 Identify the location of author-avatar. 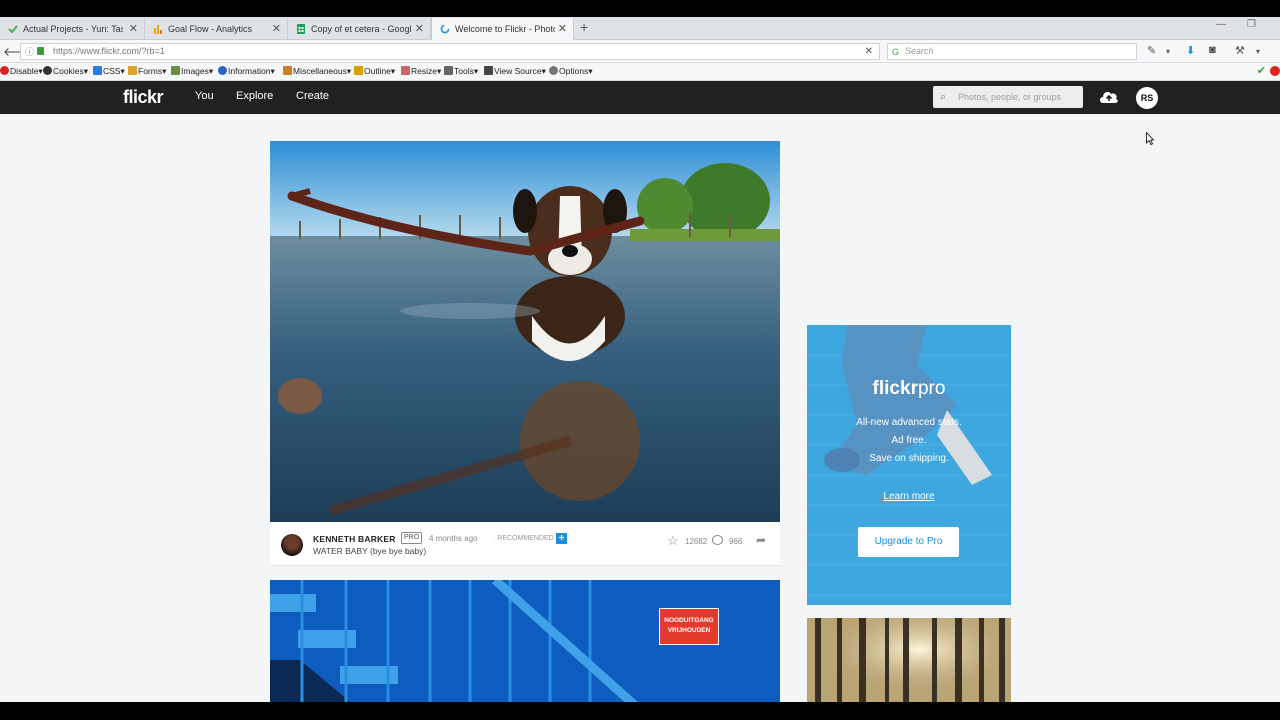
(292, 545).